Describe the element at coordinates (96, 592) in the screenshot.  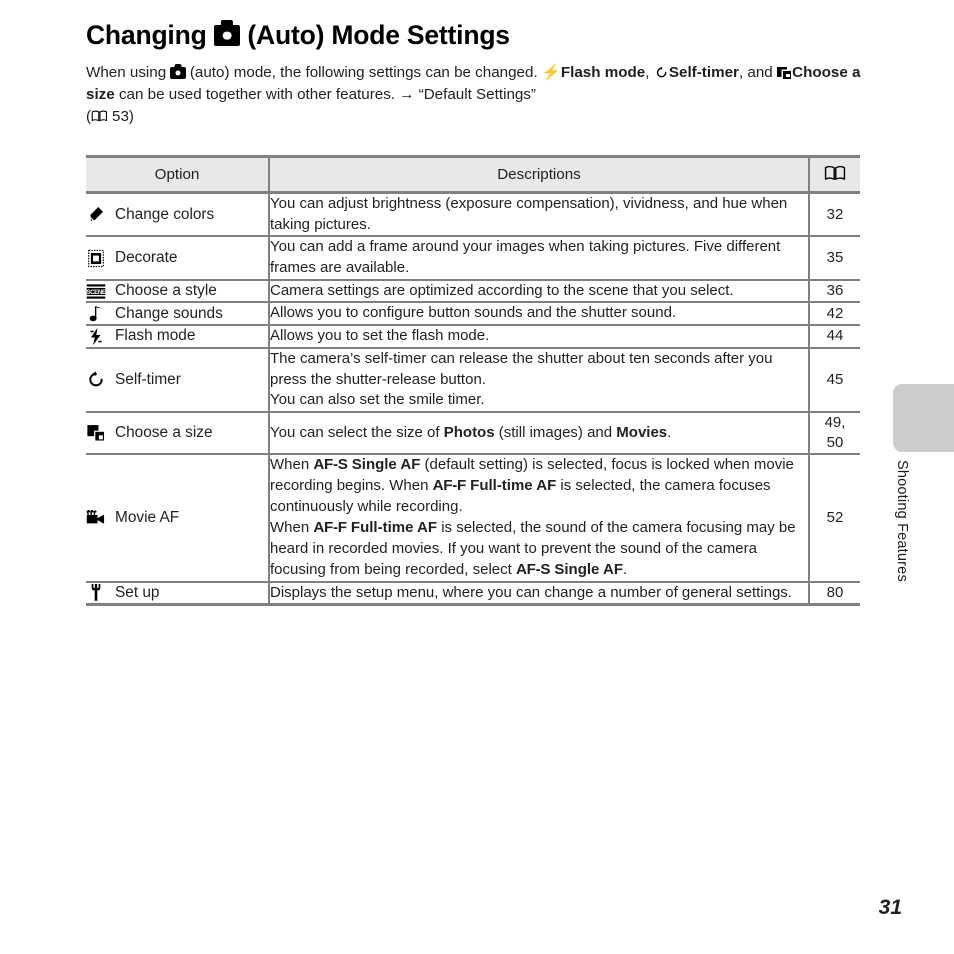
I see `set-up-icon` at that location.